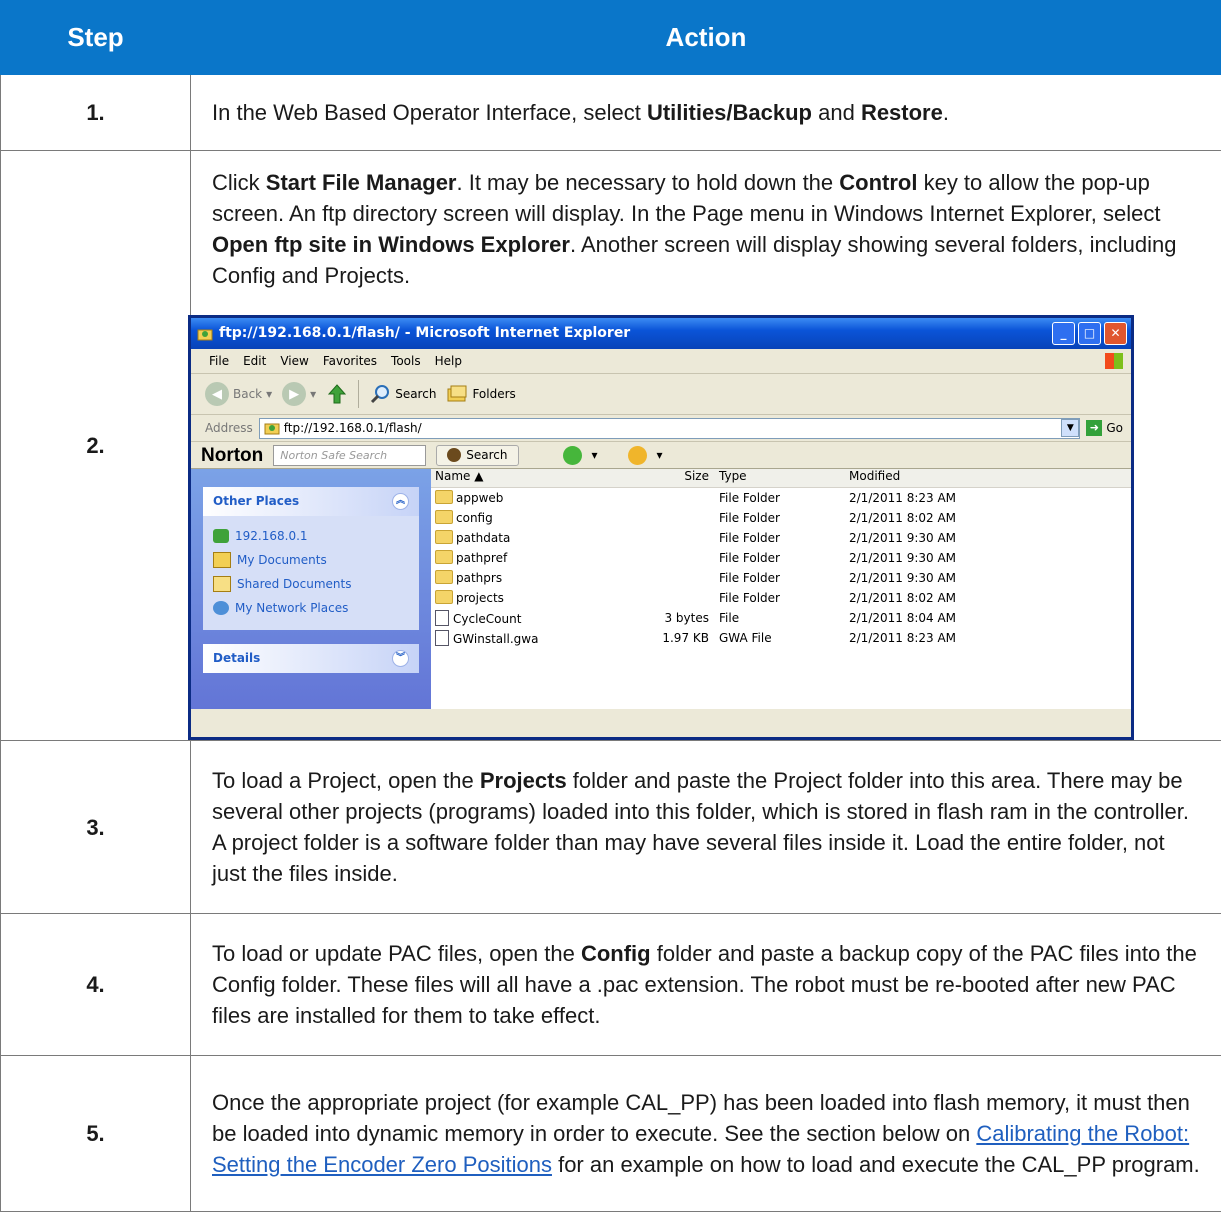 Image resolution: width=1221 pixels, height=1232 pixels. What do you see at coordinates (359, 394) in the screenshot?
I see `toolbar-separator` at bounding box center [359, 394].